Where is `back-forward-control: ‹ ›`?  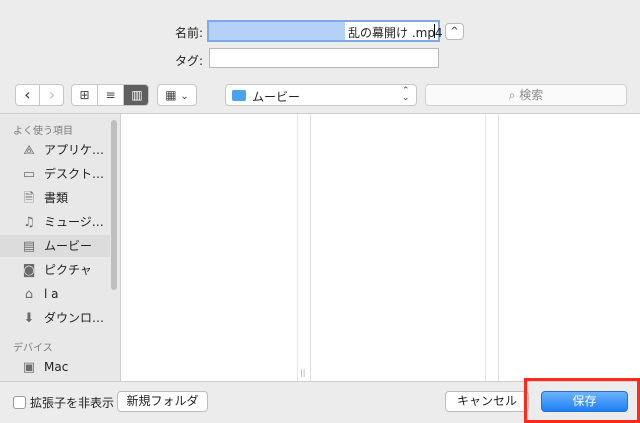
back-forward-control: ‹ › is located at coordinates (39, 95).